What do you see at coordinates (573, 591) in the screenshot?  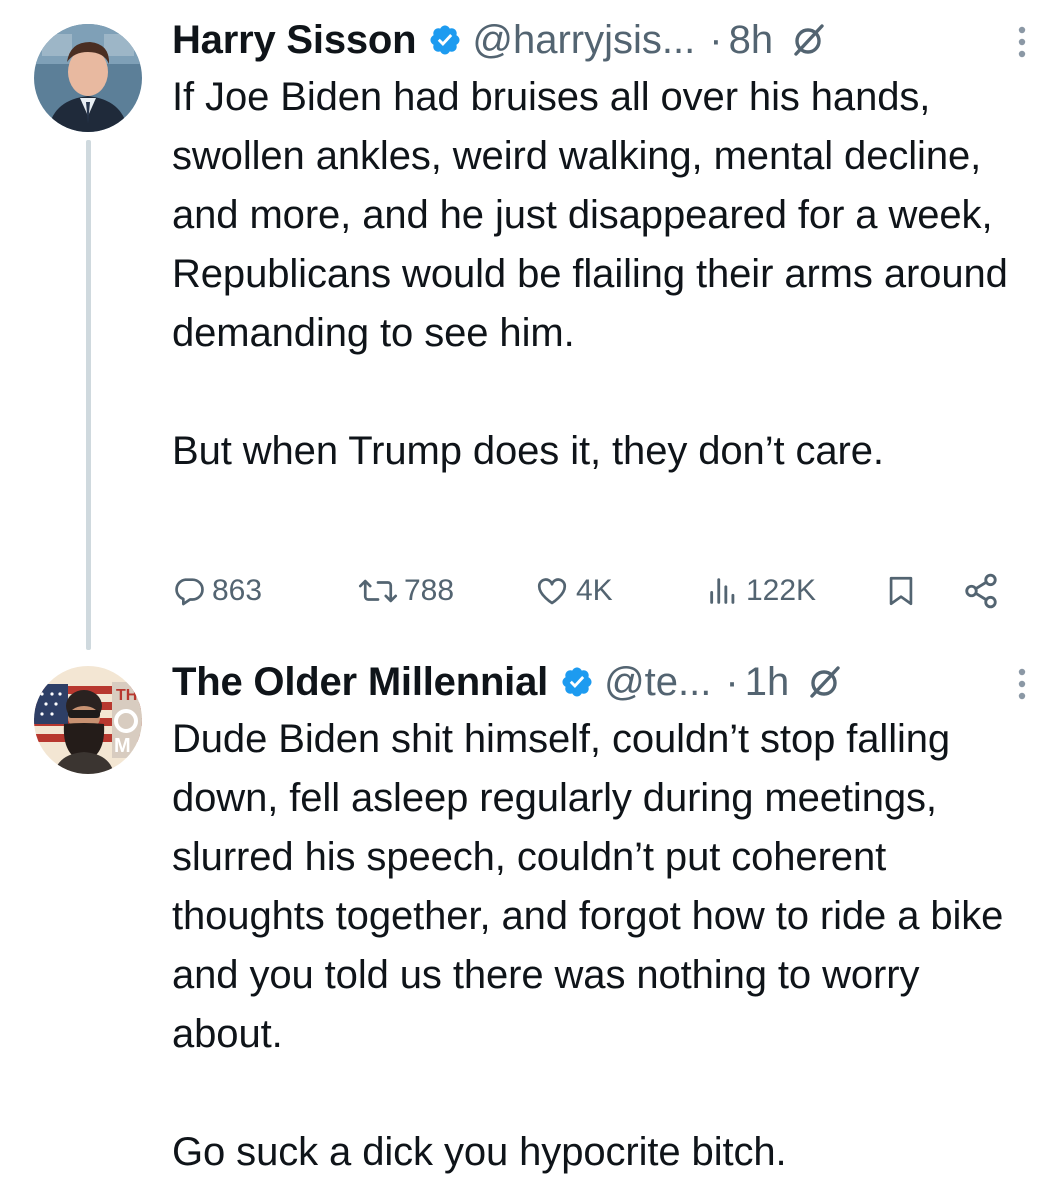 I see `like-button: 4K` at bounding box center [573, 591].